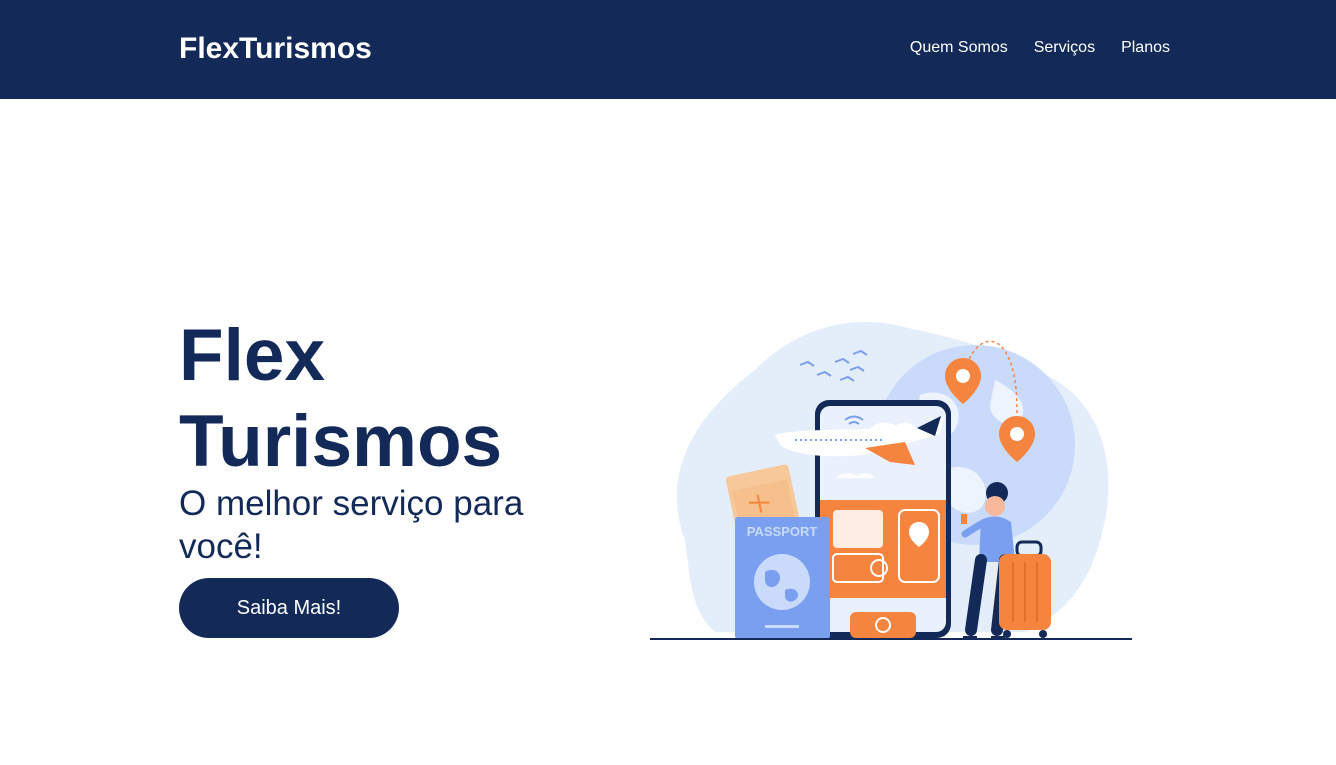  I want to click on nav-link-quem-somos: Quem Somos, so click(959, 48).